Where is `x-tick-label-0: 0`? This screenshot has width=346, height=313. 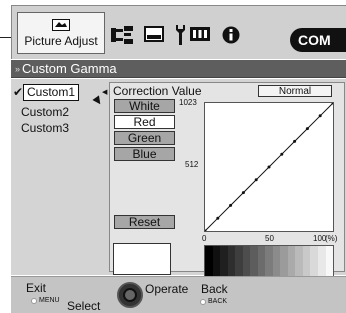
x-tick-label-0: 0 is located at coordinates (204, 238).